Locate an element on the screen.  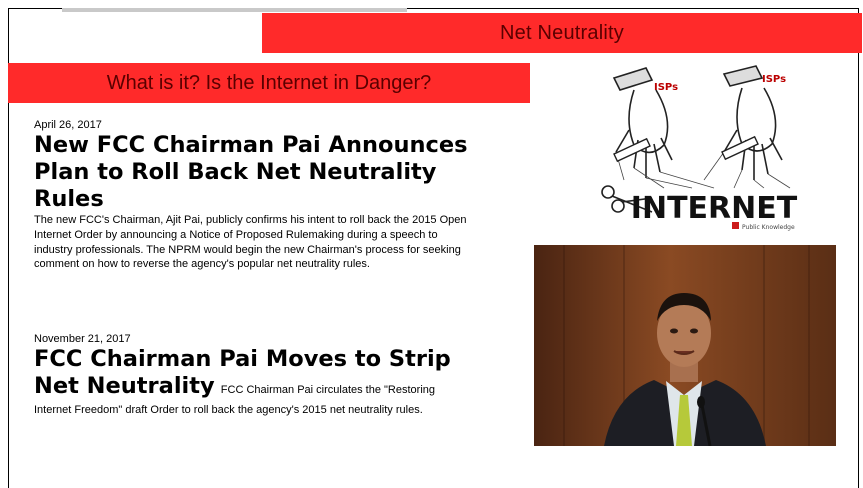
article-date: November 21, 2017 is located at coordinates (82, 339).